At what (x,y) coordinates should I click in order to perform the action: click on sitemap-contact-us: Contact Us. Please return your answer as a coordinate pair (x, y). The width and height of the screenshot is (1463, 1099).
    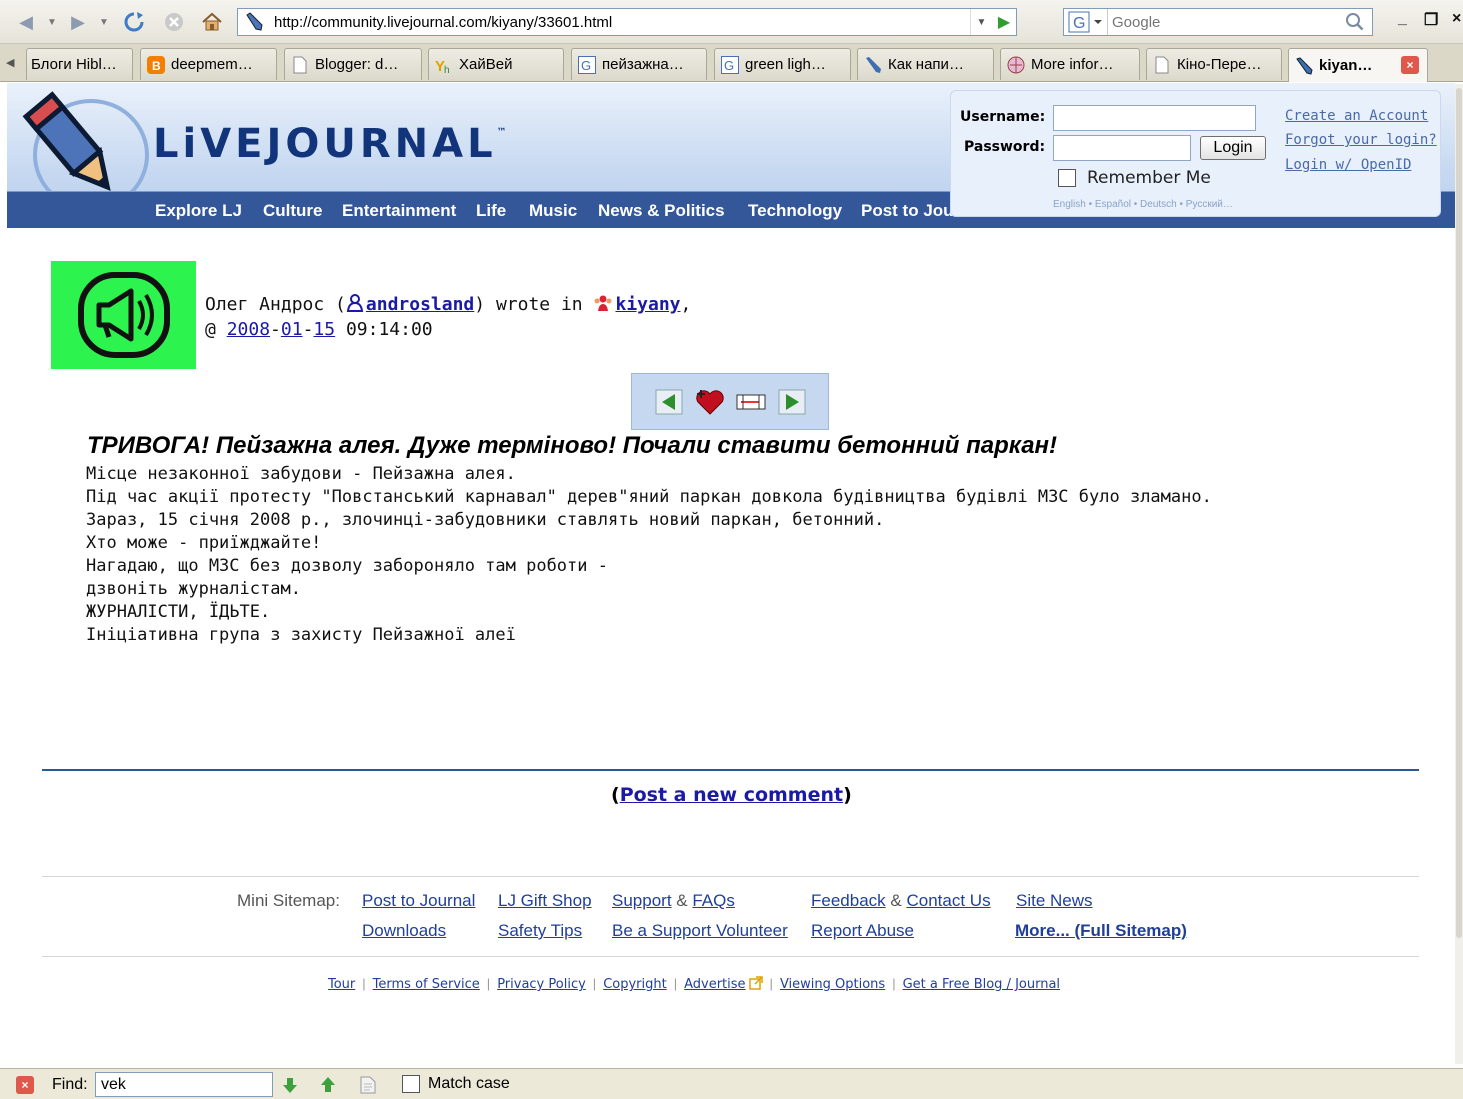
    Looking at the image, I should click on (948, 900).